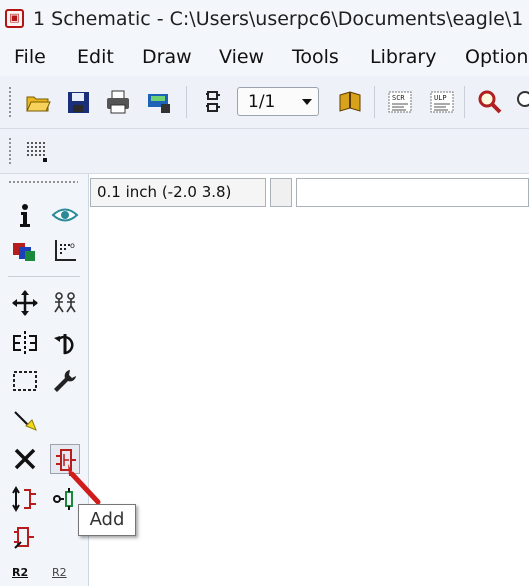 This screenshot has width=529, height=586. I want to click on ulp-icon: ULP, so click(442, 102).